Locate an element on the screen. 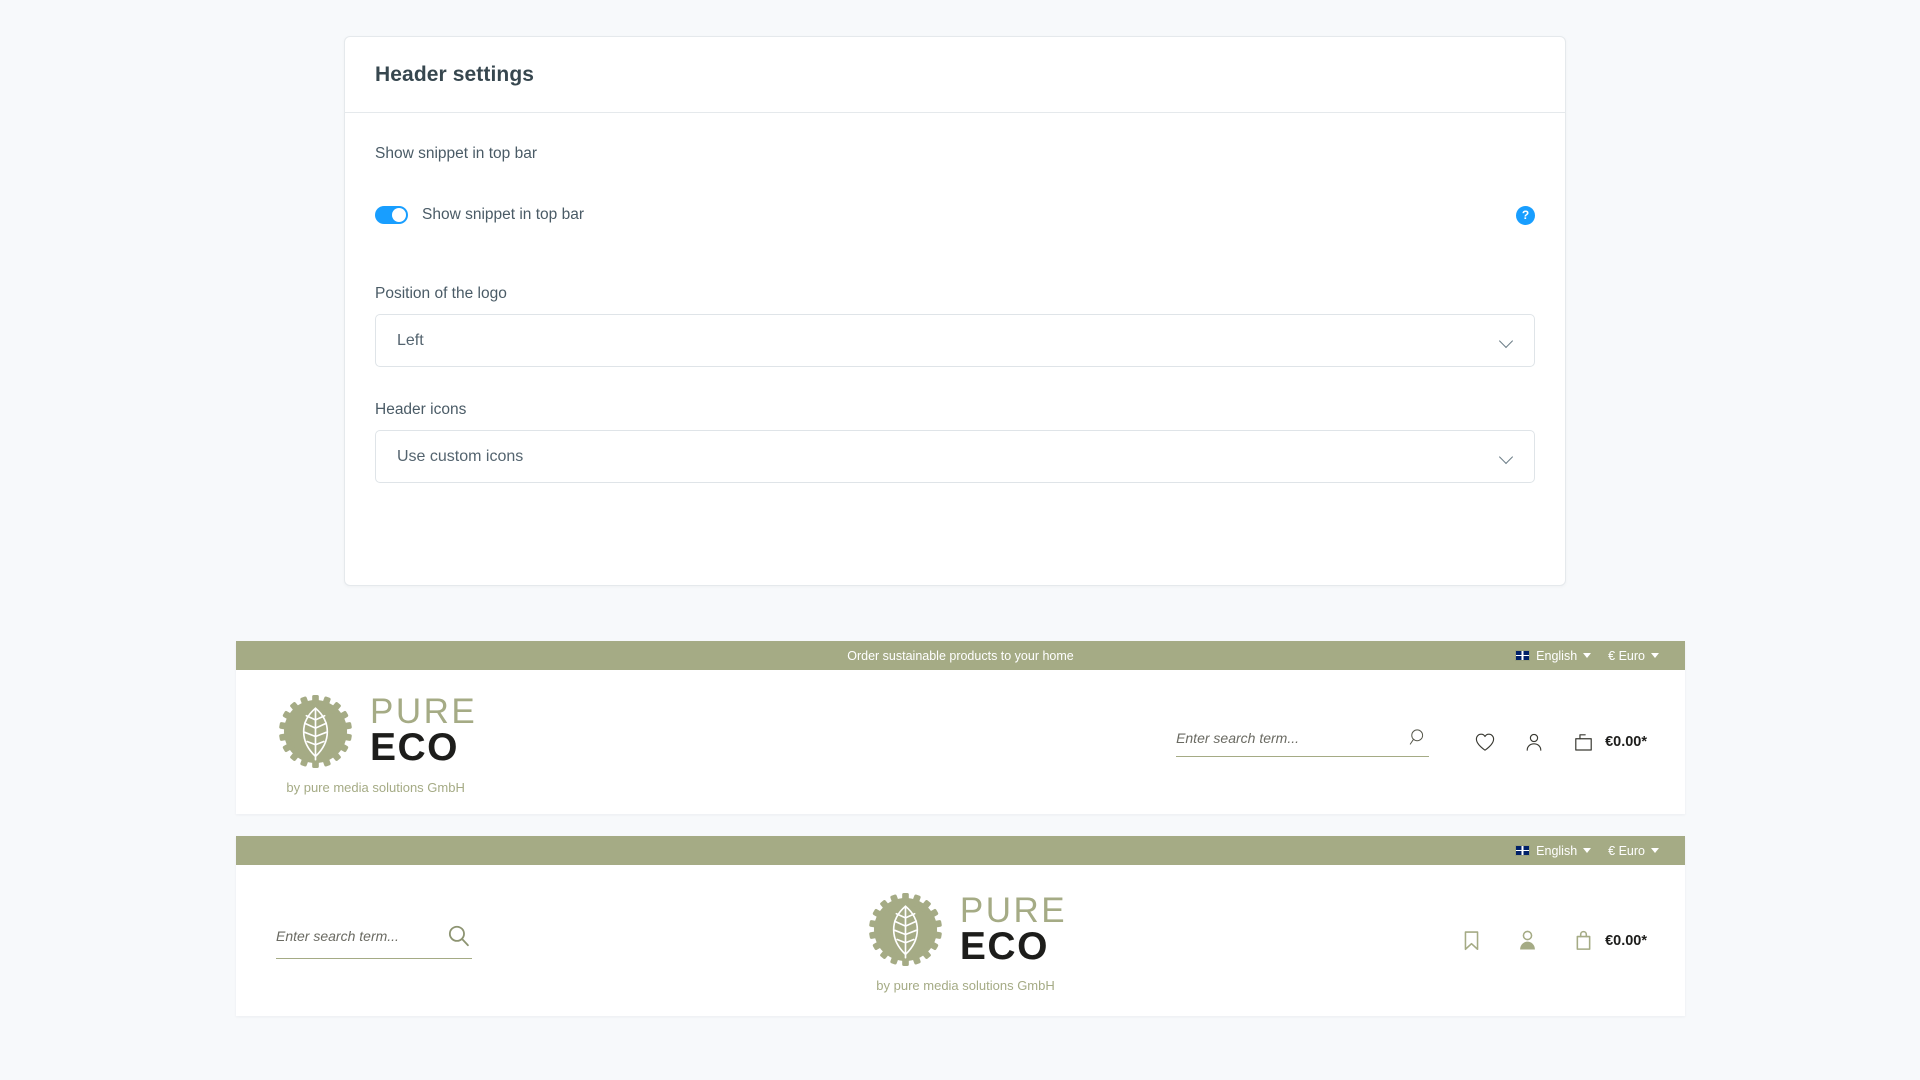 This screenshot has width=1920, height=1080. preview2-logo-words: PURE ECO is located at coordinates (1013, 929).